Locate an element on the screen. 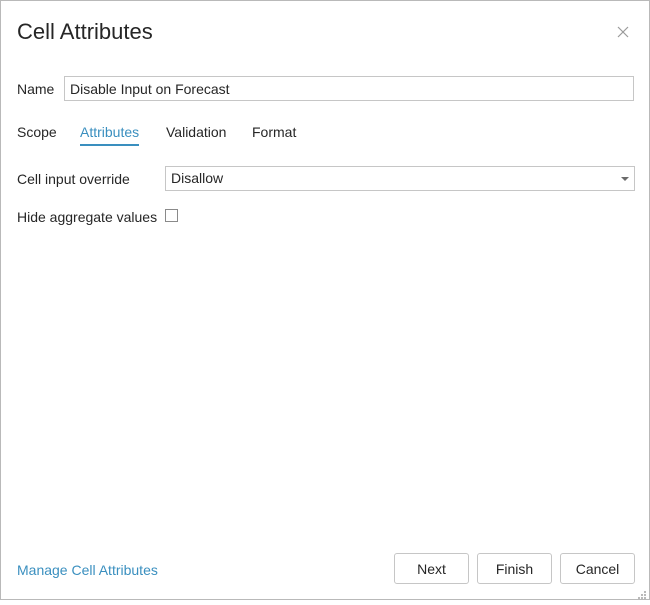  next-button: Next is located at coordinates (431, 568).